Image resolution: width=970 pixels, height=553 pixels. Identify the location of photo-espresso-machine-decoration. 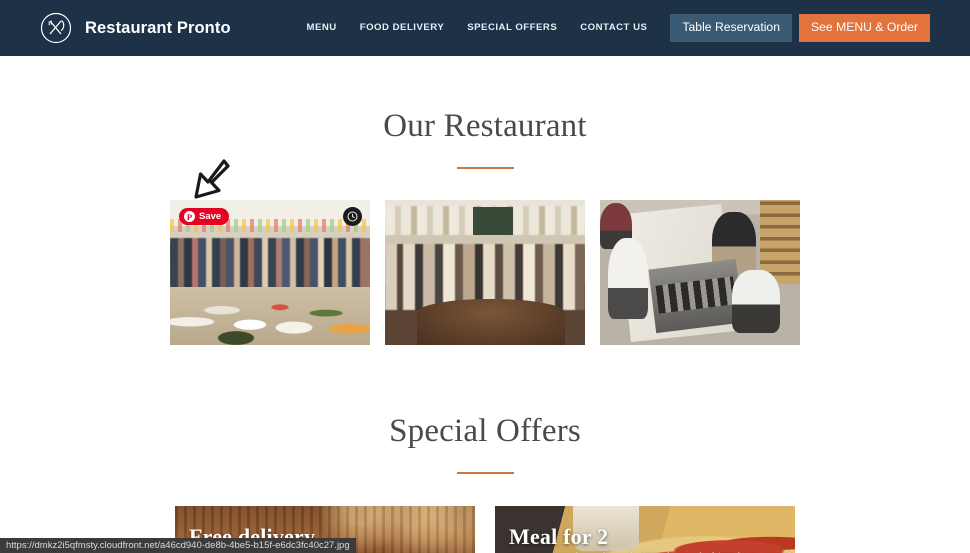
(696, 295).